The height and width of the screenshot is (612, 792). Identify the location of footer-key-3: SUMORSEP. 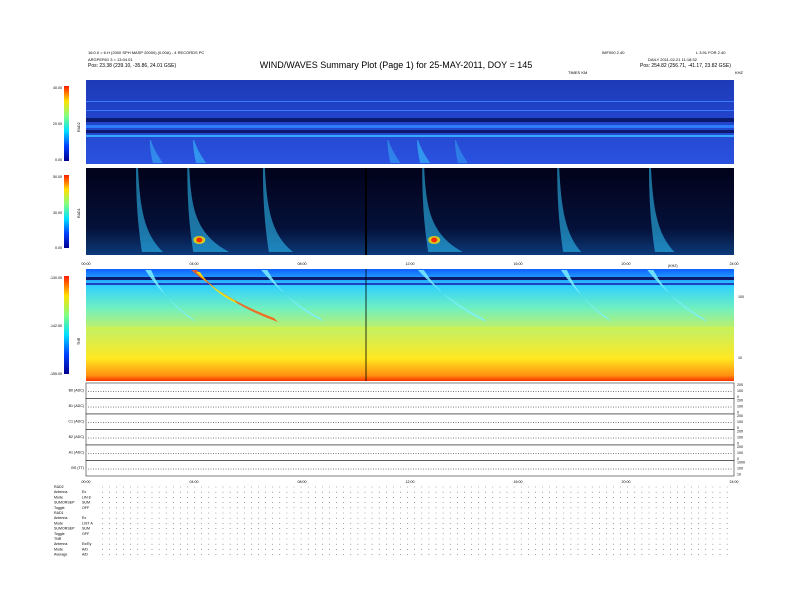
(64, 503).